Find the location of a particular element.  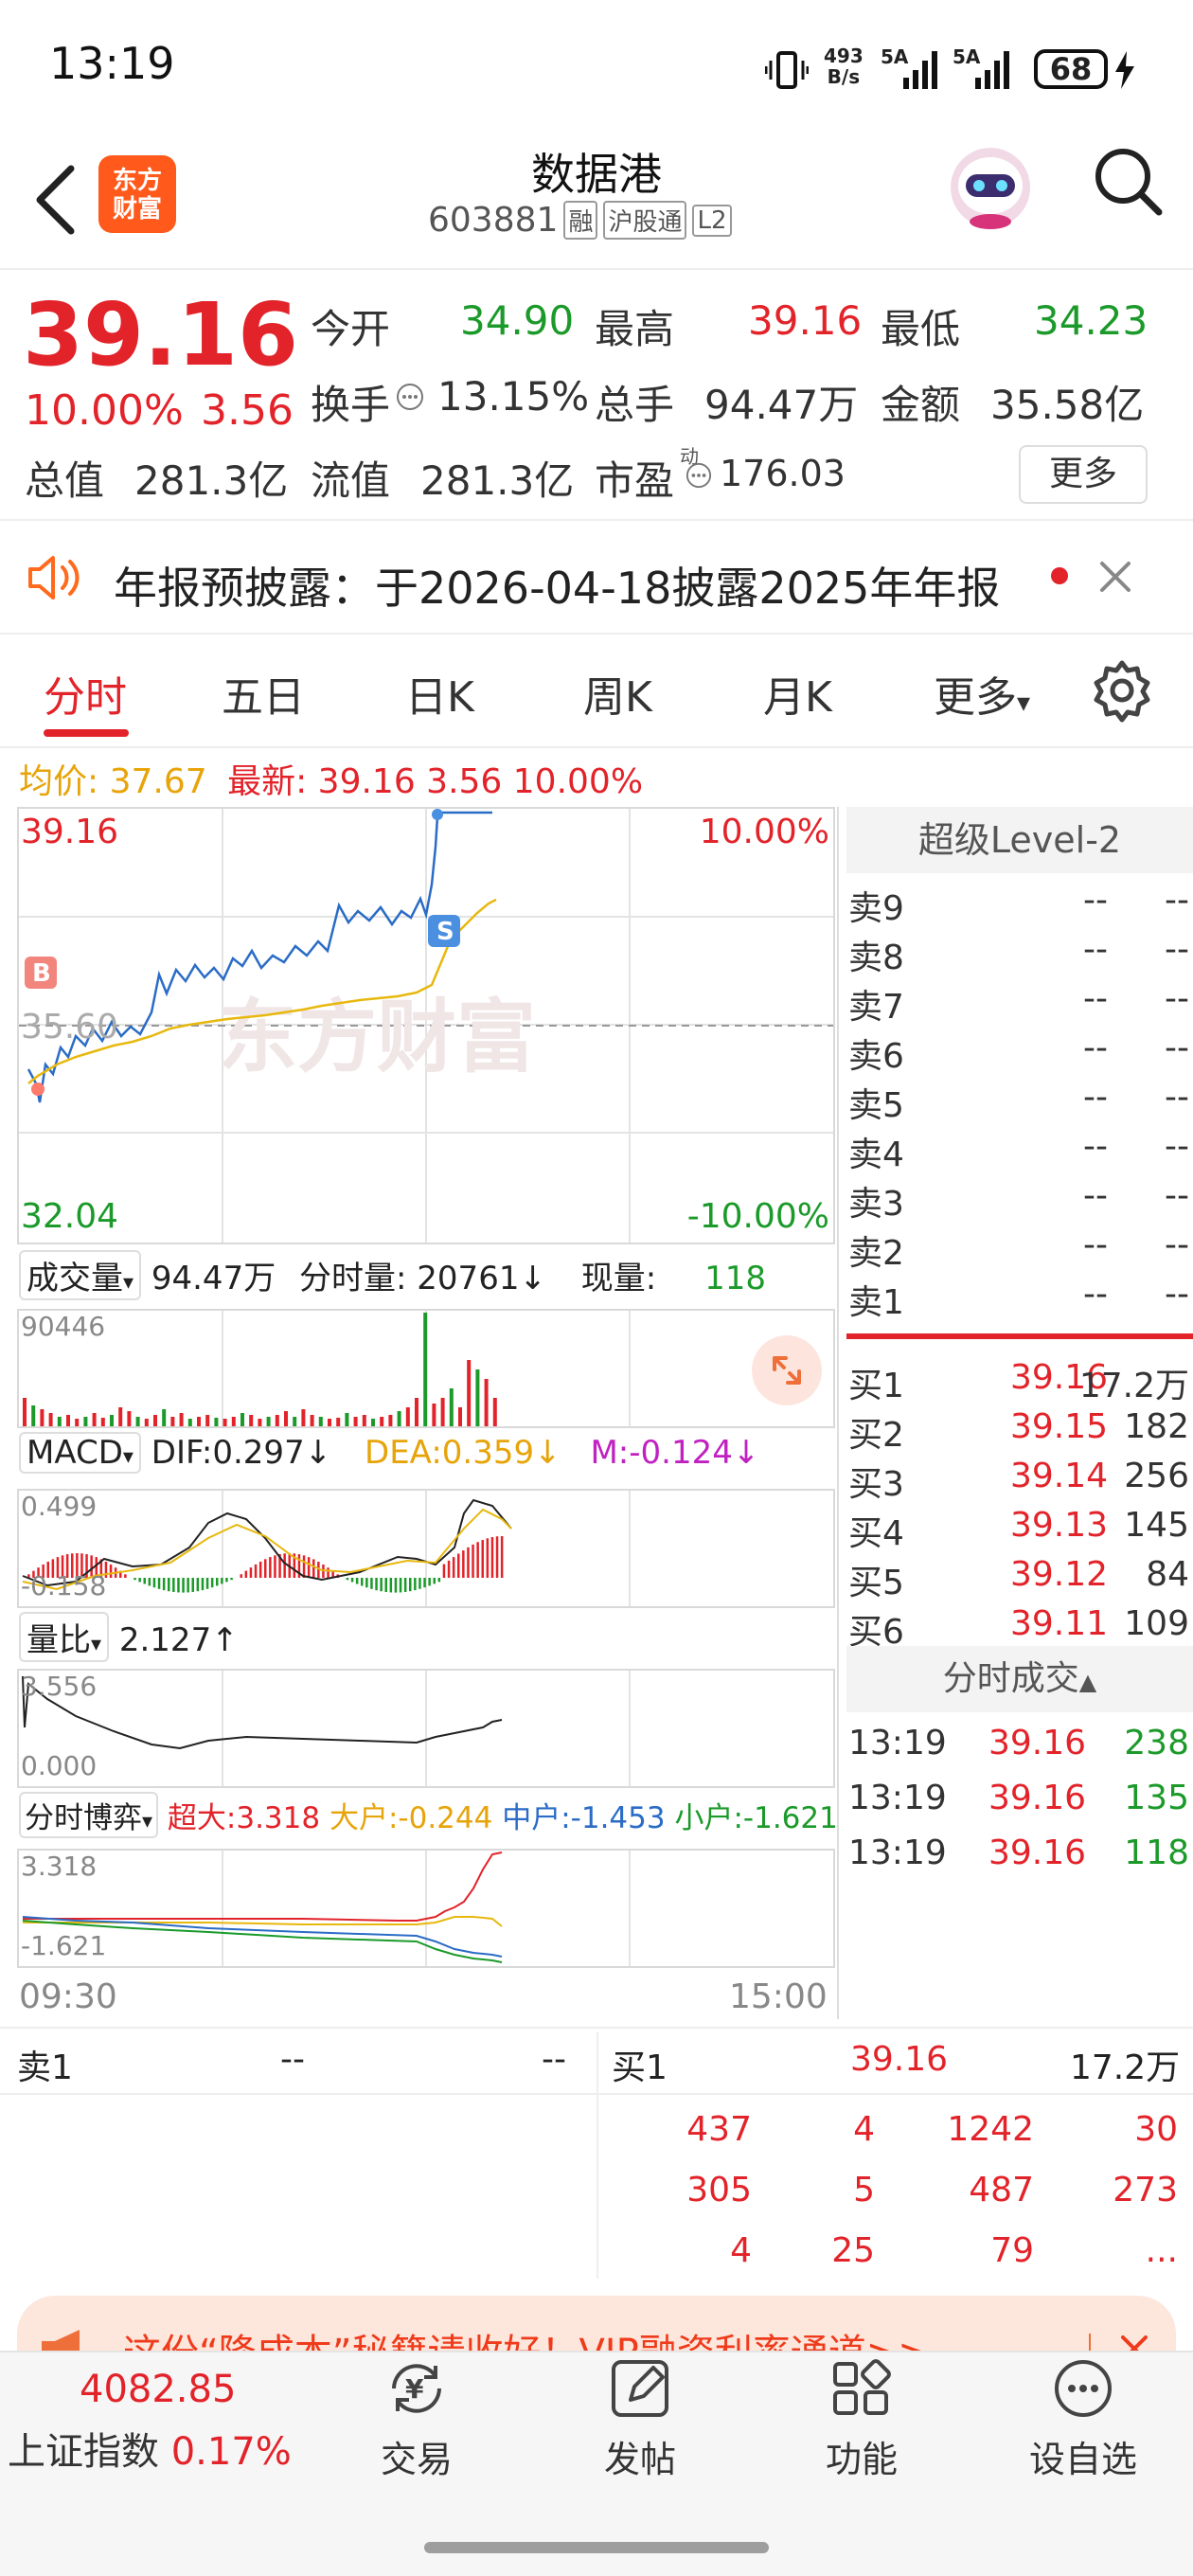

chevron-down-icon: ▾ is located at coordinates (128, 1283).